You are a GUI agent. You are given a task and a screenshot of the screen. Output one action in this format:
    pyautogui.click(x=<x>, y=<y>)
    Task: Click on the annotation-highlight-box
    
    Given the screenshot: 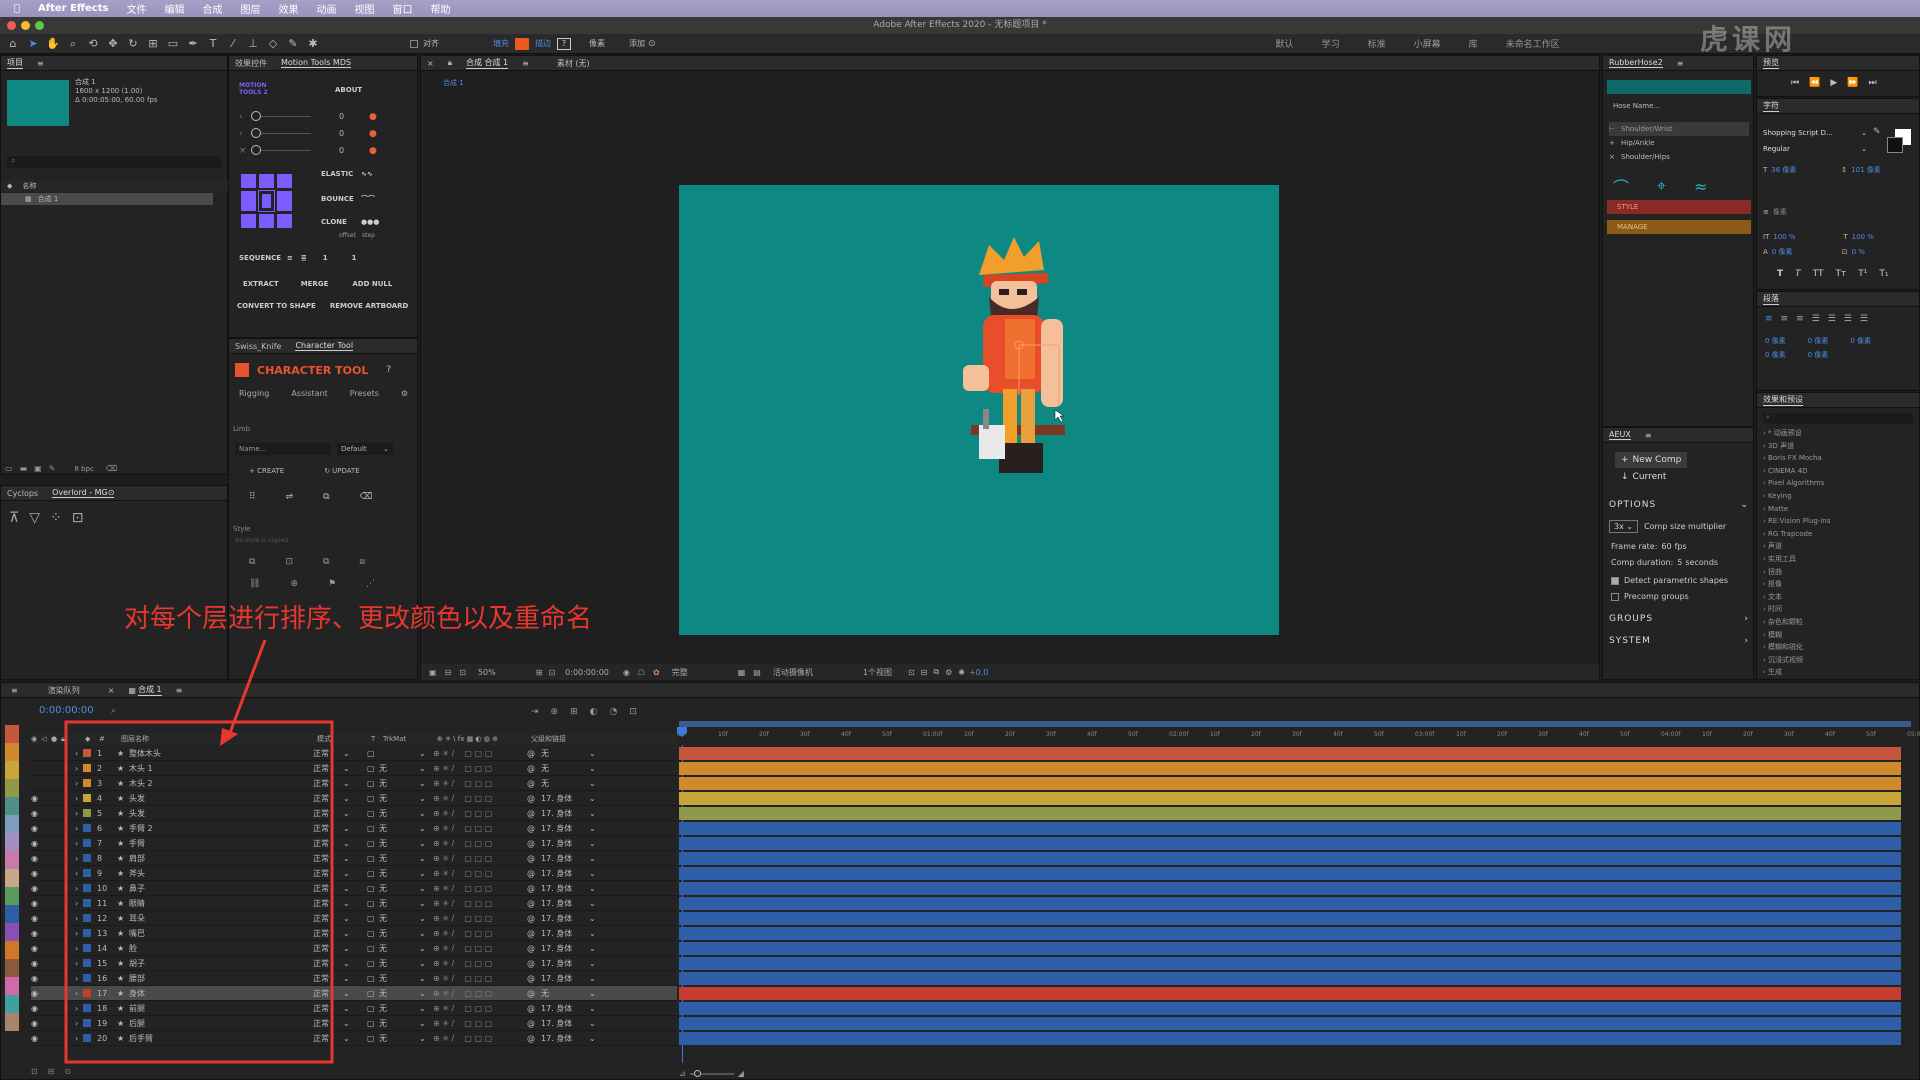 What is the action you would take?
    pyautogui.click(x=199, y=892)
    